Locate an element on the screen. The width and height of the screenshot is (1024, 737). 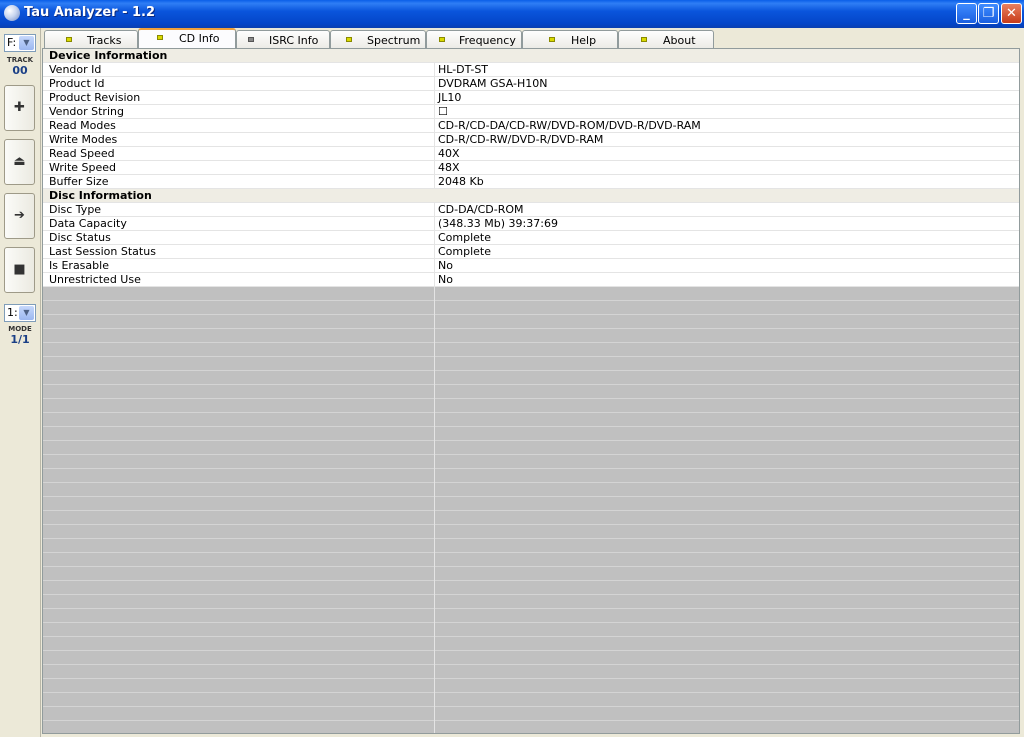
property-value: (348.33 Mb) 39:37:69 is located at coordinates (498, 223).